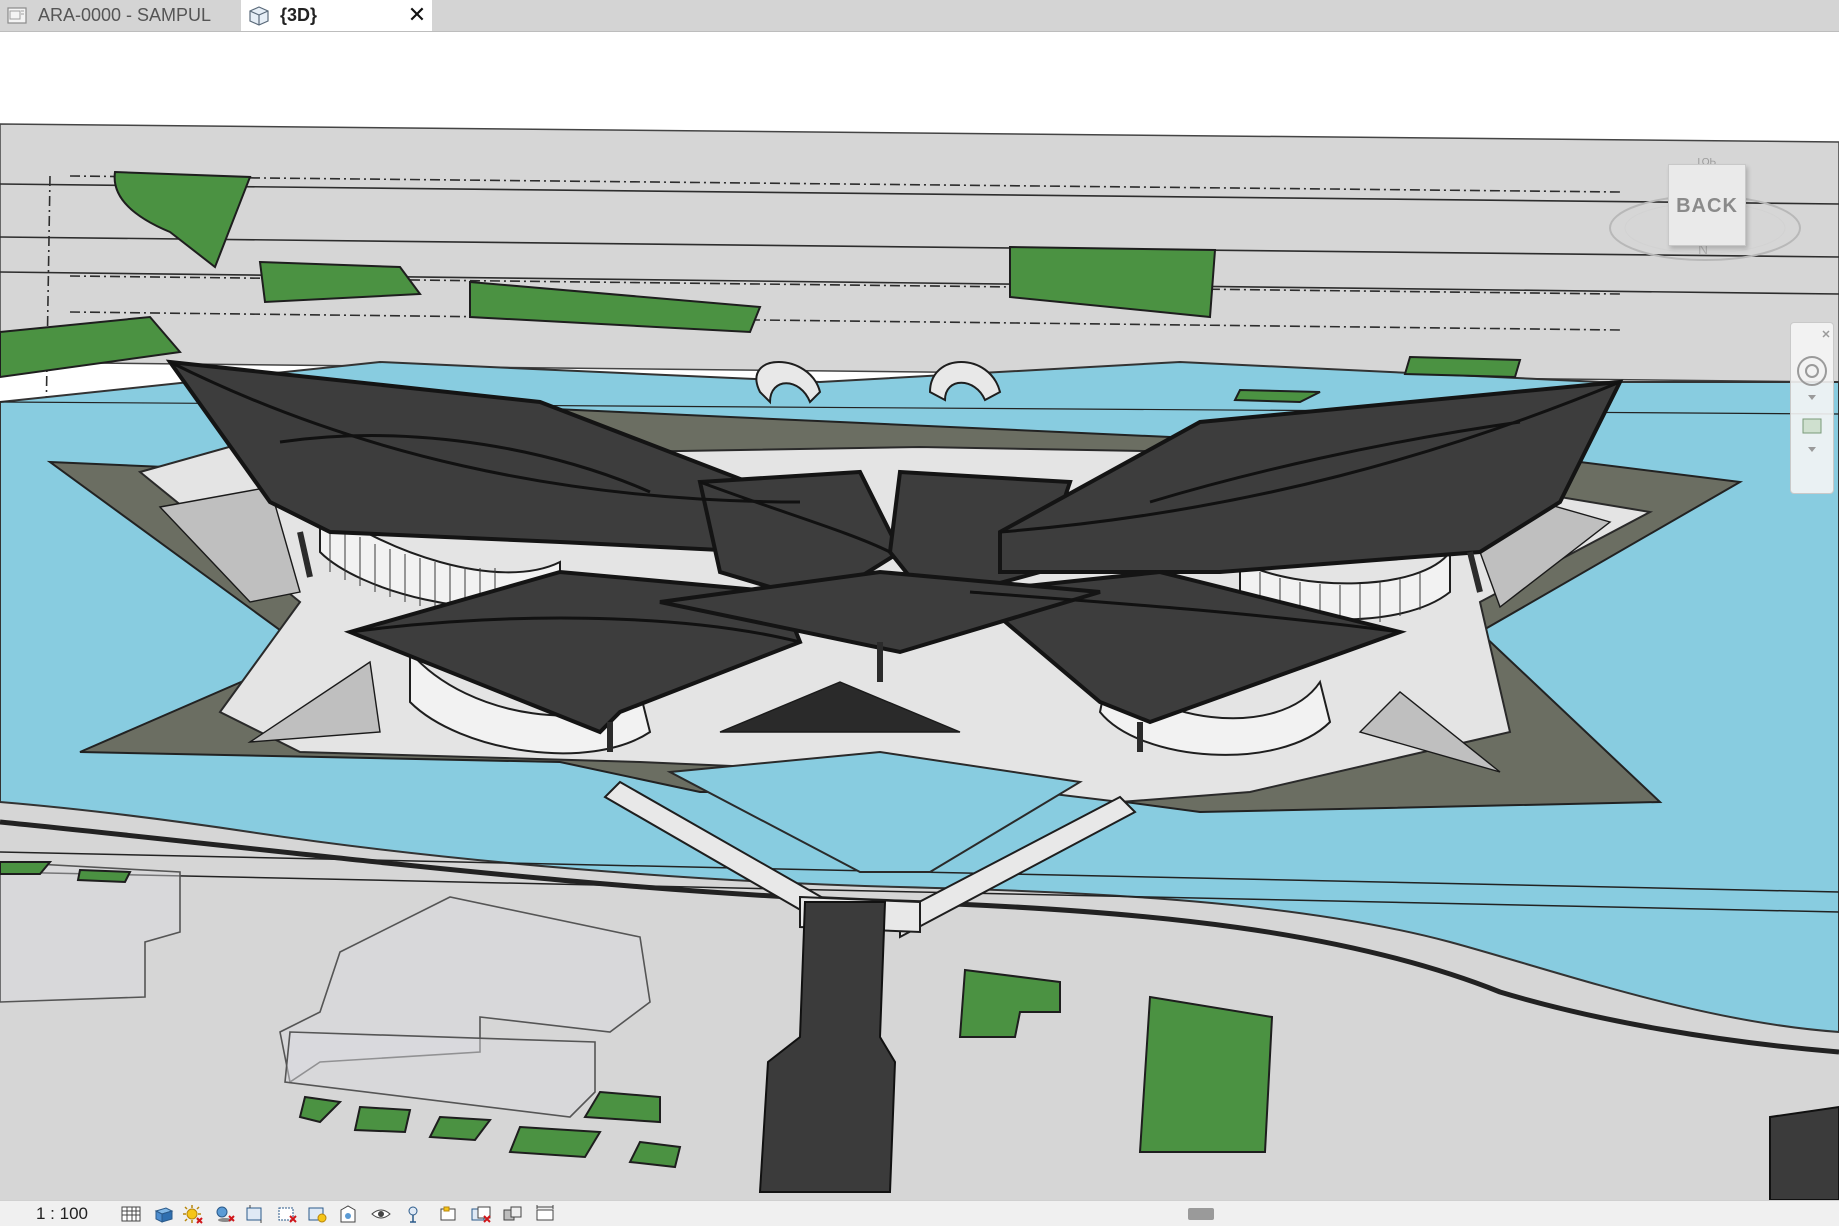 The image size is (1839, 1226). Describe the element at coordinates (381, 1214) in the screenshot. I see `reveal-hidden-icon` at that location.